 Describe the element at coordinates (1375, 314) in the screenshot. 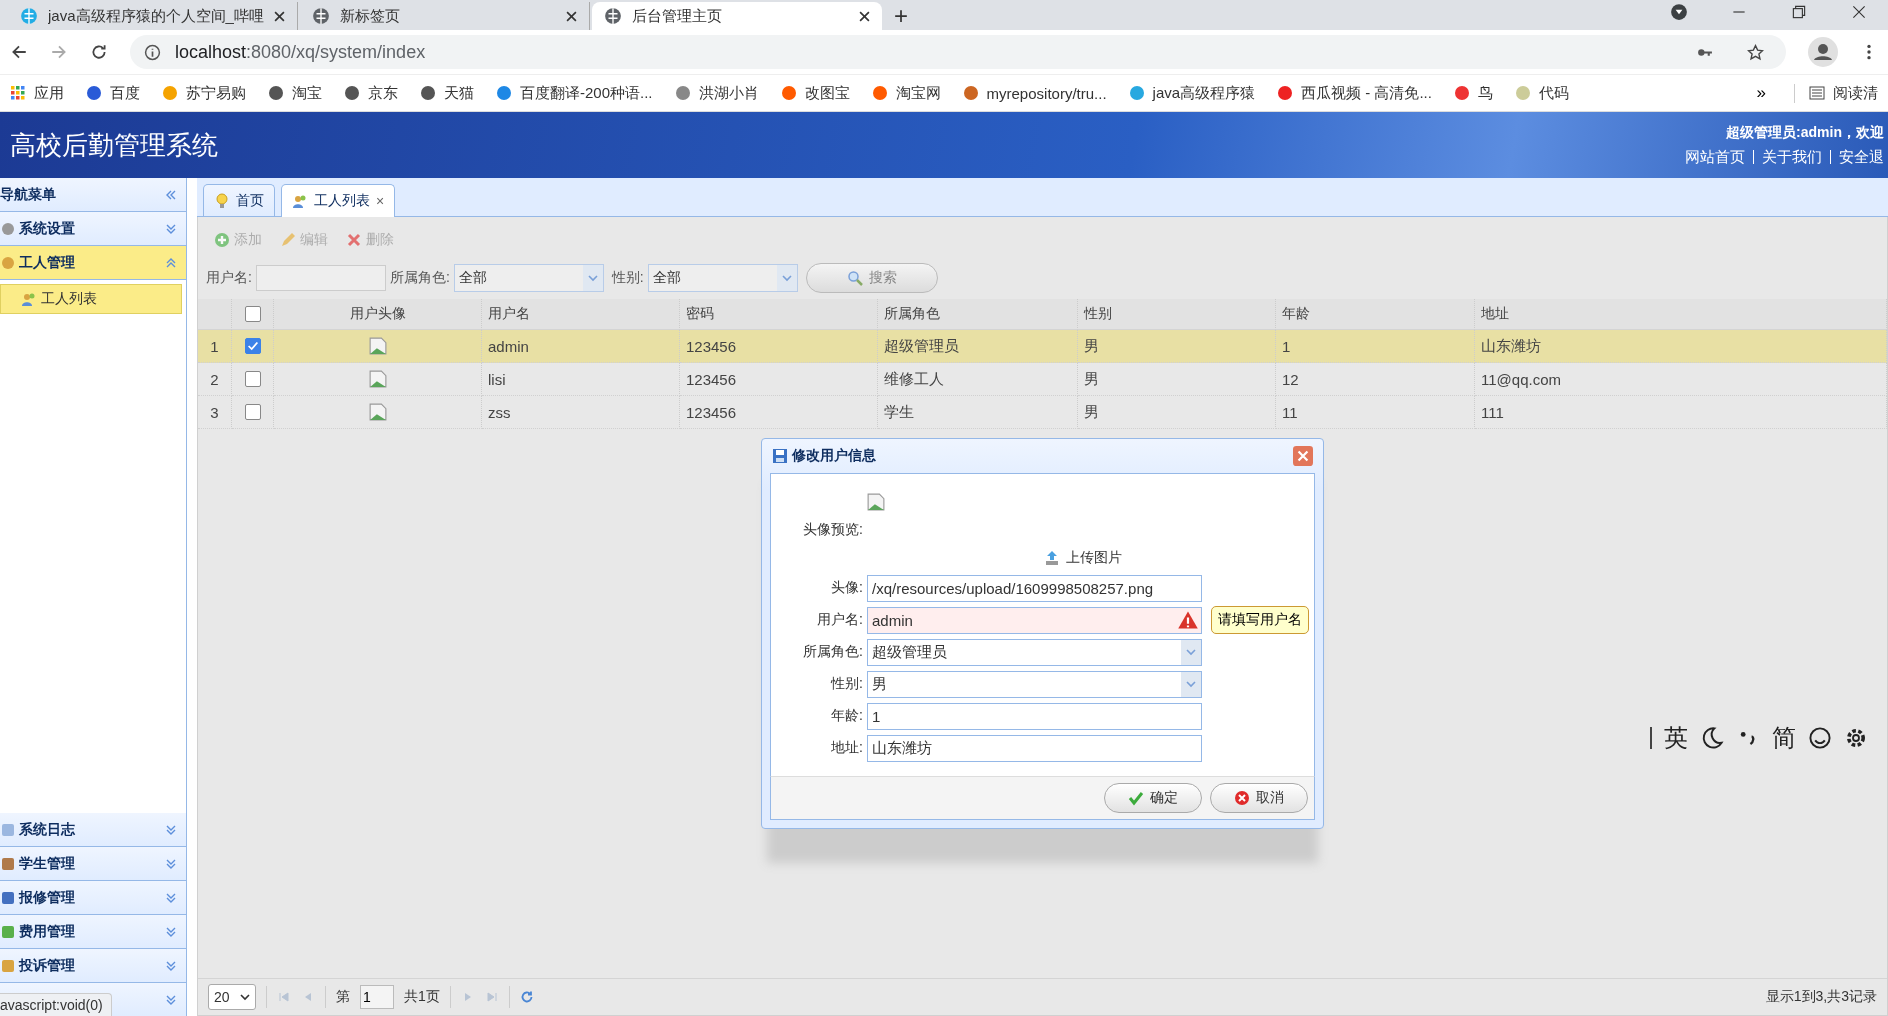

I see `column-header: 年龄` at that location.